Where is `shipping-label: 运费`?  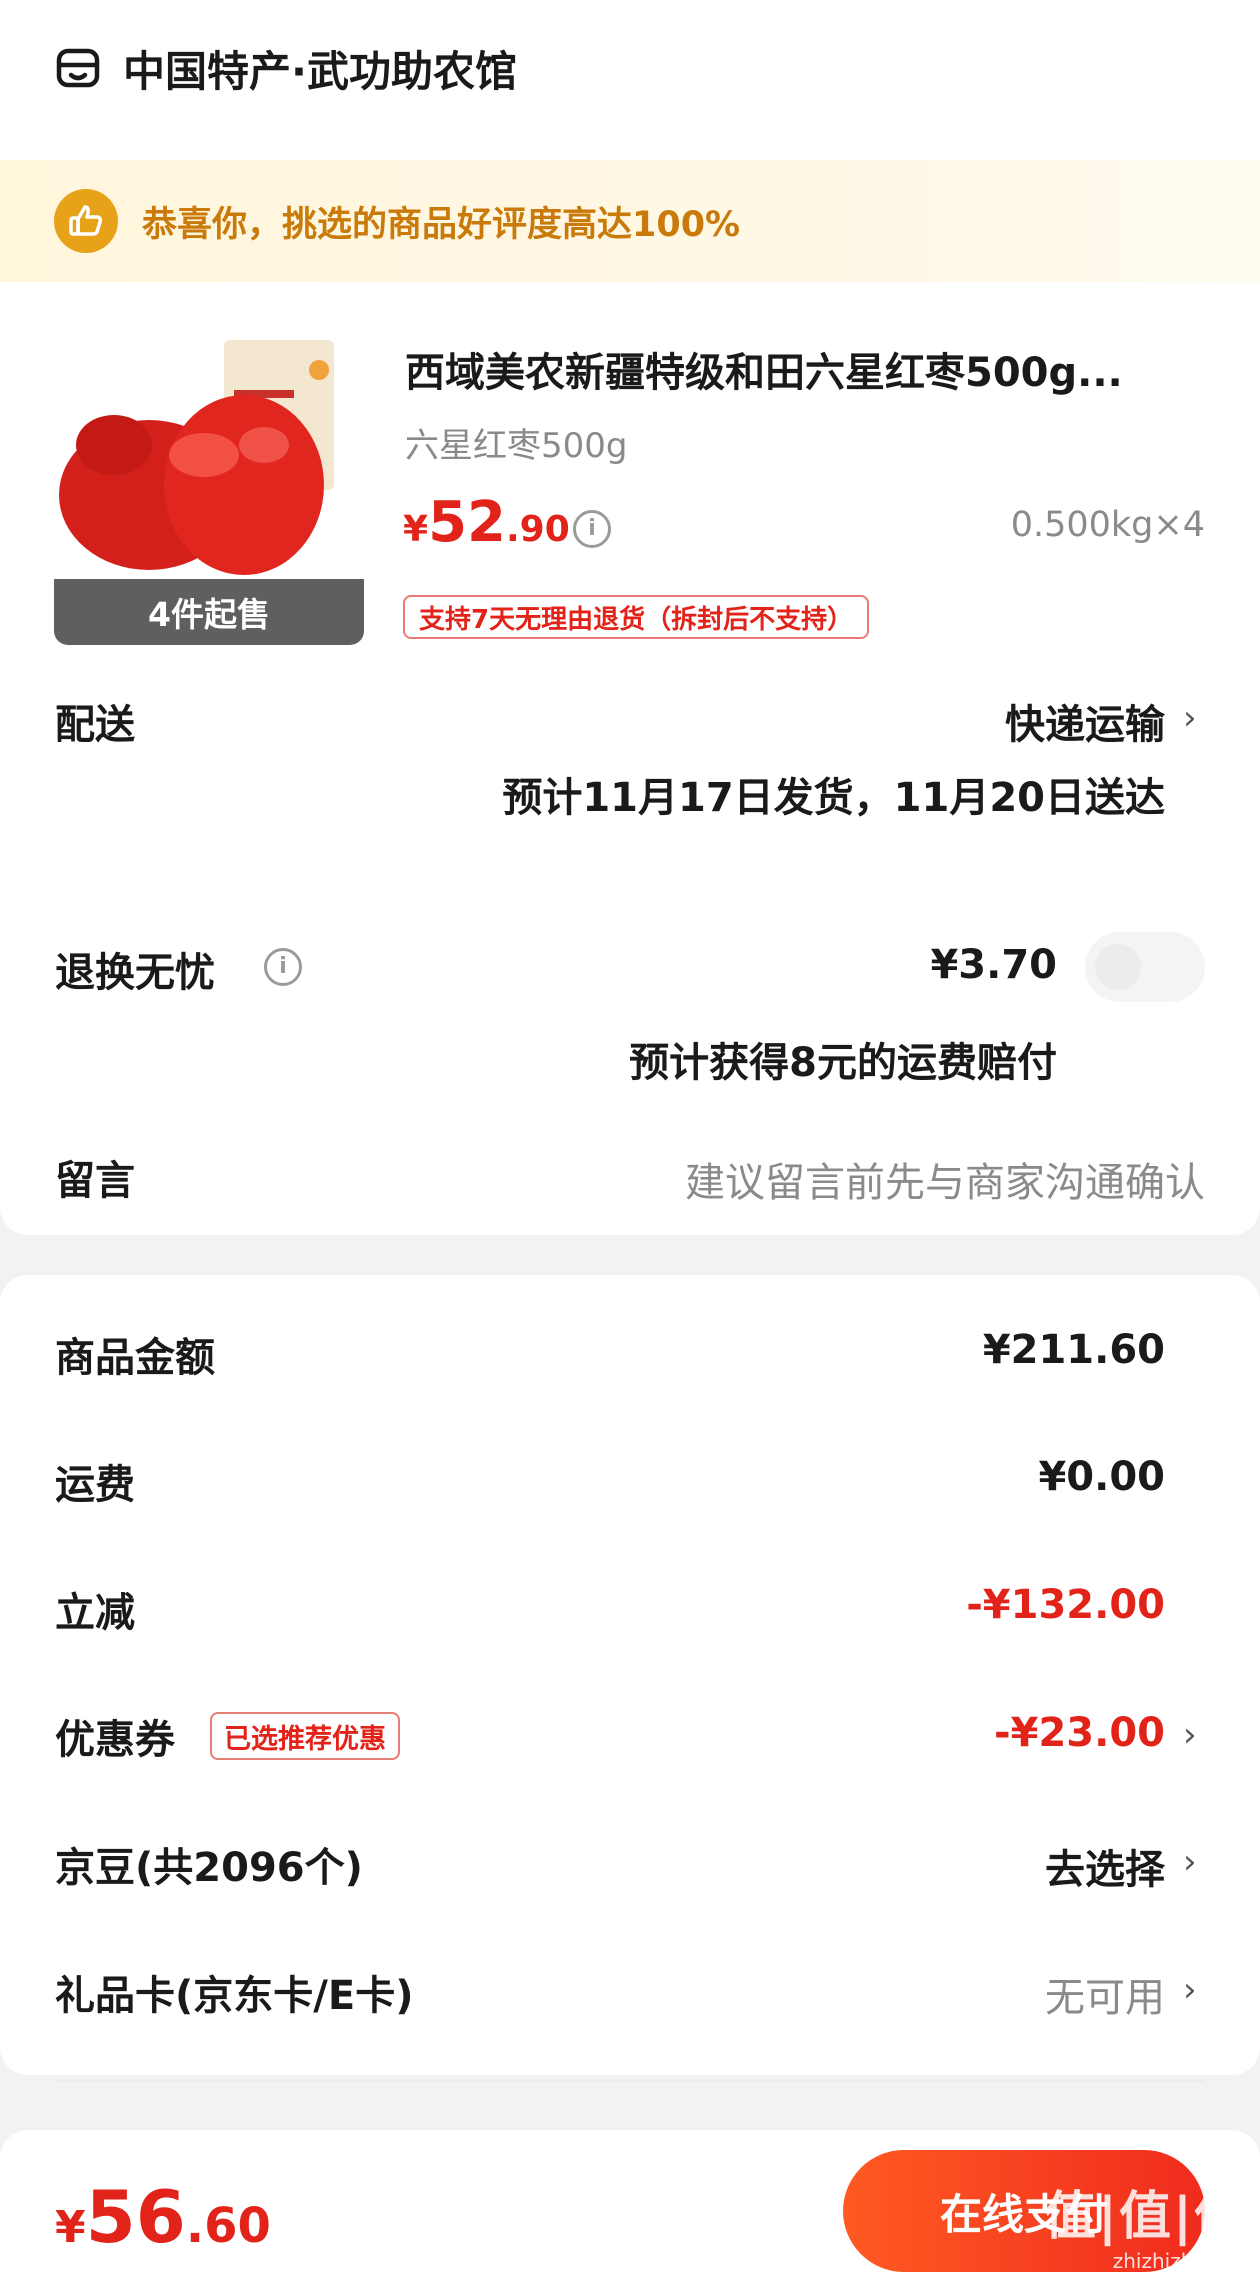 shipping-label: 运费 is located at coordinates (95, 1485).